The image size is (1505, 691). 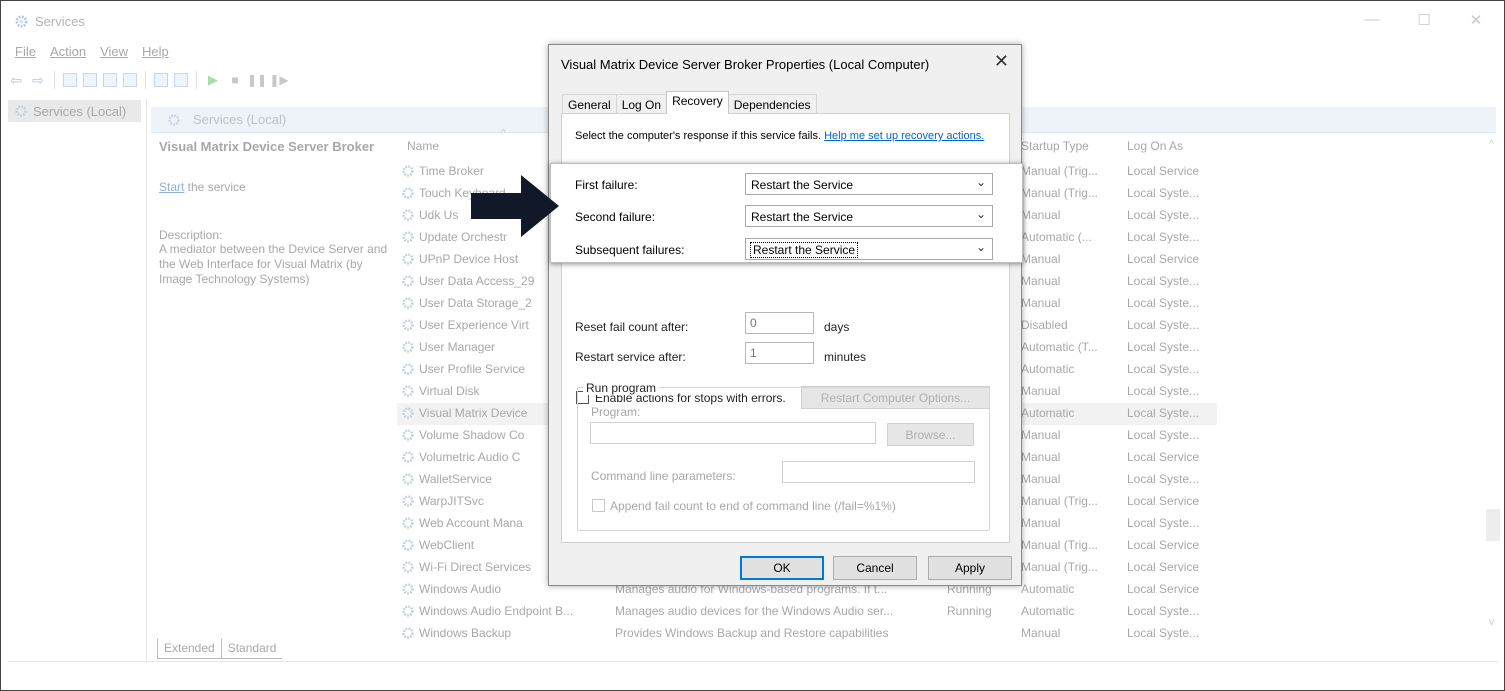 I want to click on console-tree-icon, so click(x=70, y=80).